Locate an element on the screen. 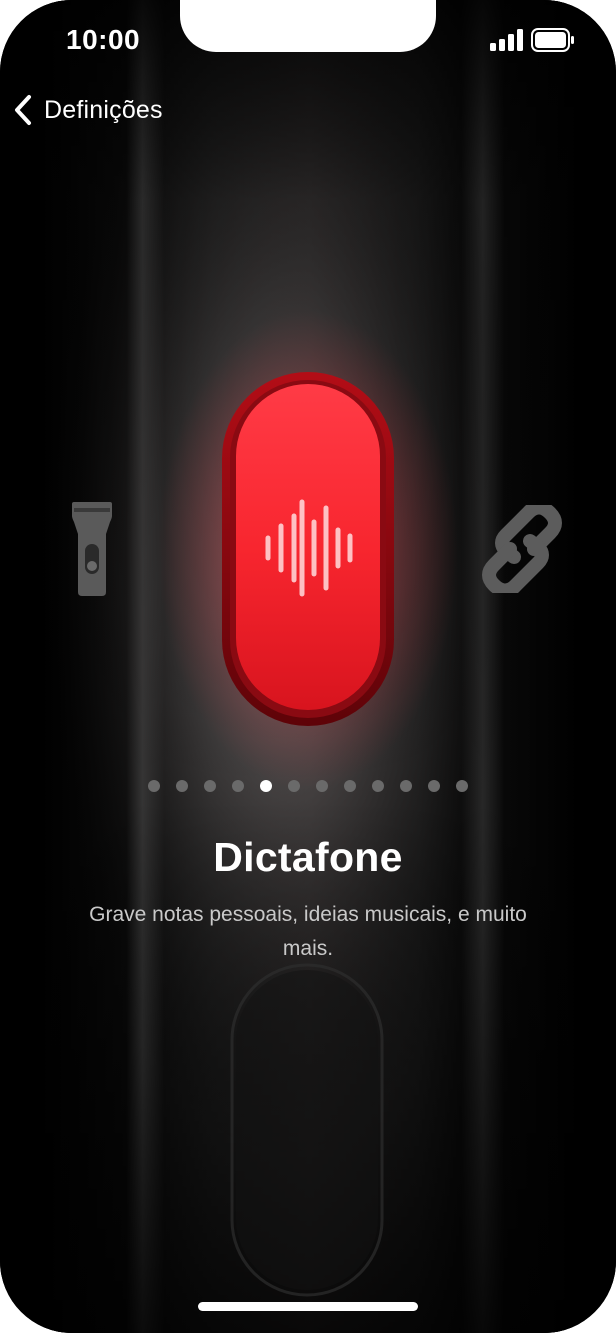 The height and width of the screenshot is (1333, 616). back-button: Definições is located at coordinates (86, 110).